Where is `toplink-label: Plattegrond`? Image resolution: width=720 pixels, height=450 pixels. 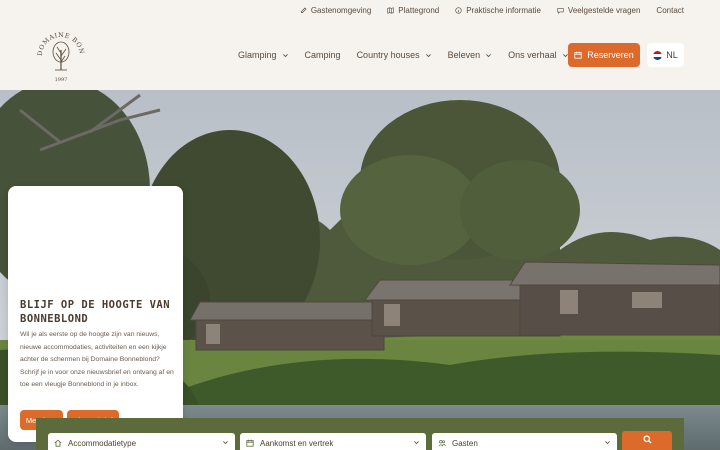
toplink-label: Plattegrond is located at coordinates (419, 10).